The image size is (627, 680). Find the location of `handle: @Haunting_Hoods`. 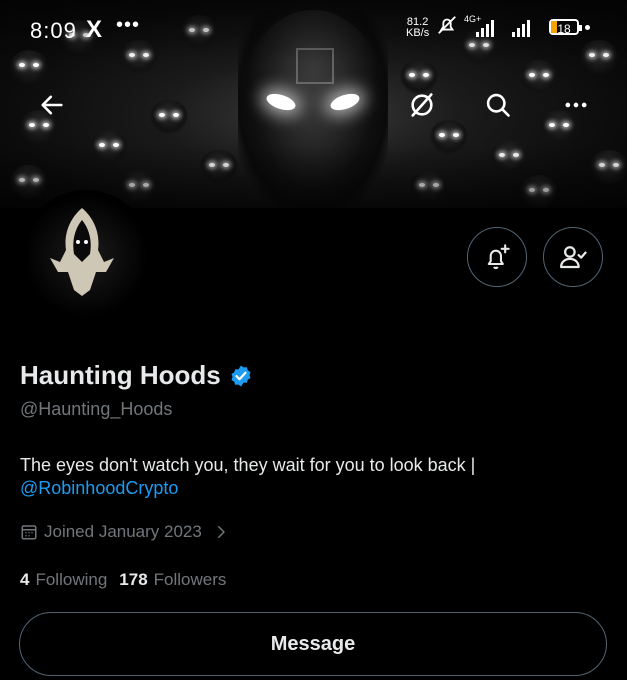

handle: @Haunting_Hoods is located at coordinates (96, 409).